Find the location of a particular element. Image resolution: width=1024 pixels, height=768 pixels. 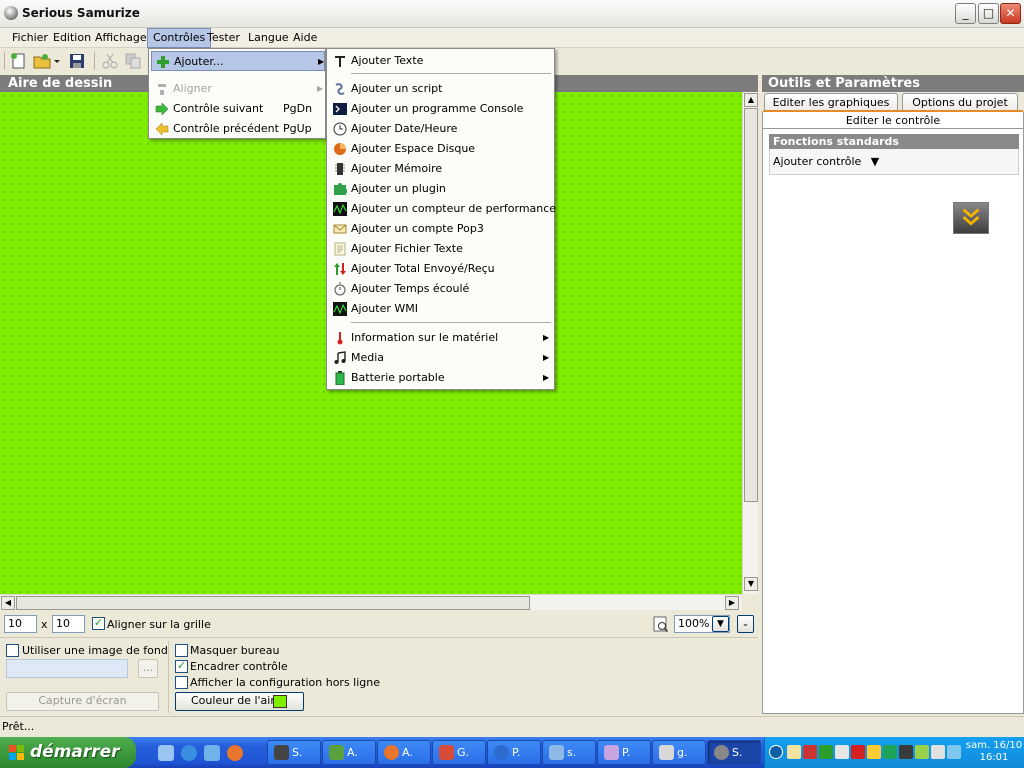

zoom-icon is located at coordinates (661, 624).